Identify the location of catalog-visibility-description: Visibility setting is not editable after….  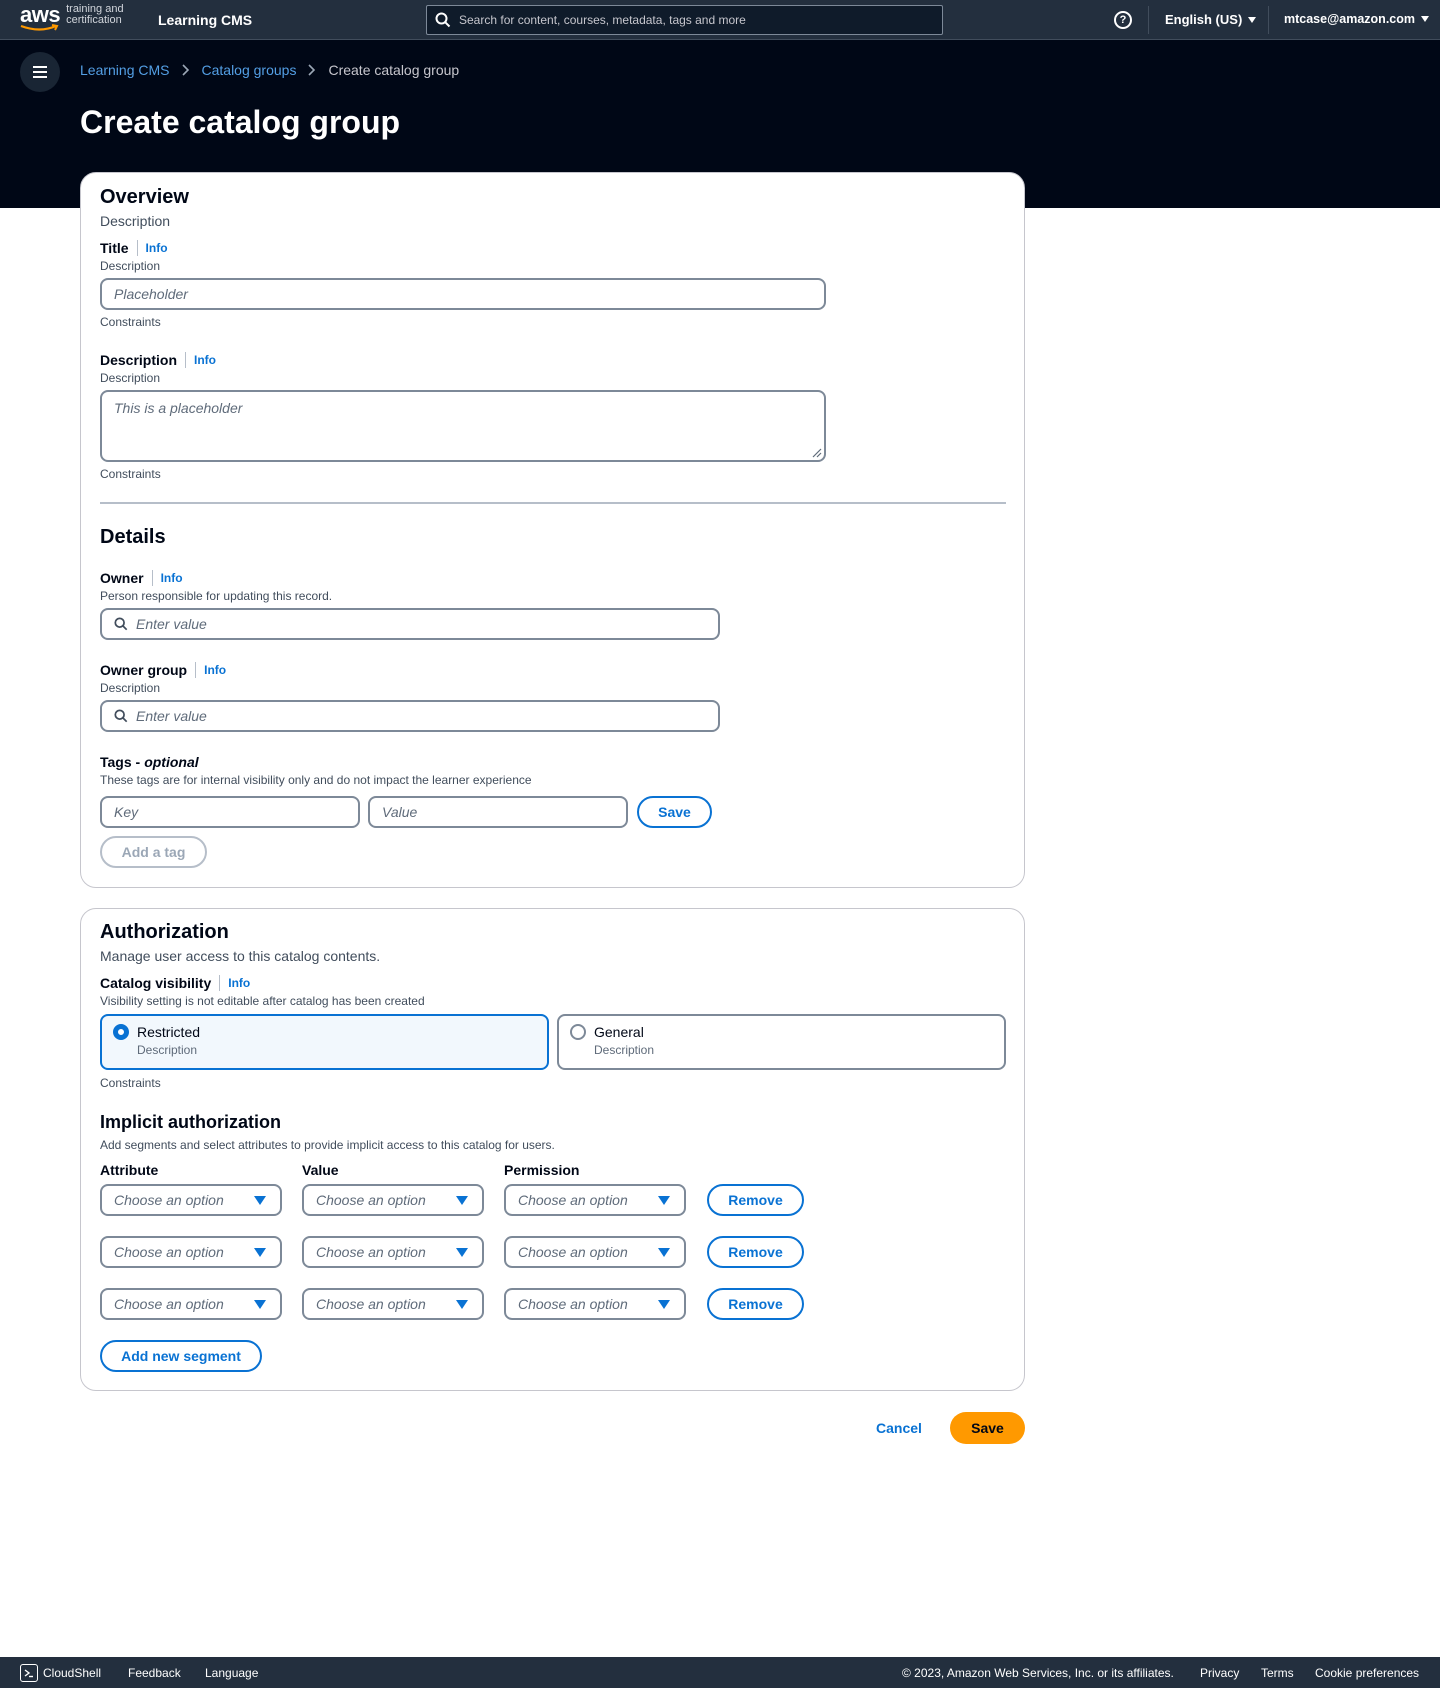
(262, 1001).